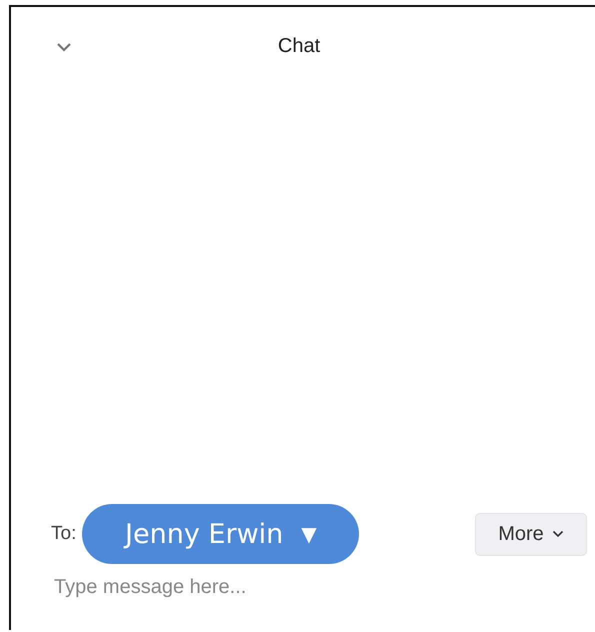 Image resolution: width=595 pixels, height=632 pixels. I want to click on collapse-chevron-icon, so click(64, 47).